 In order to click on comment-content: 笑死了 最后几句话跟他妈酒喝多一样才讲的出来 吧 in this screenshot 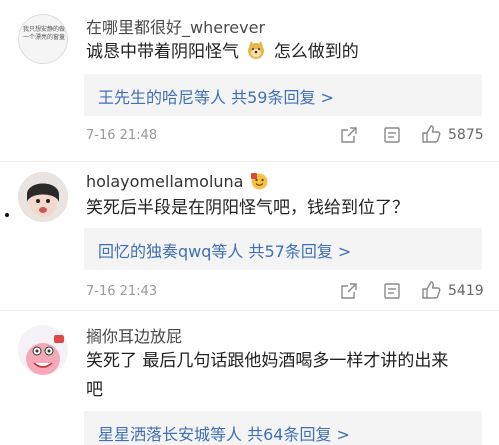, I will do `click(284, 376)`.